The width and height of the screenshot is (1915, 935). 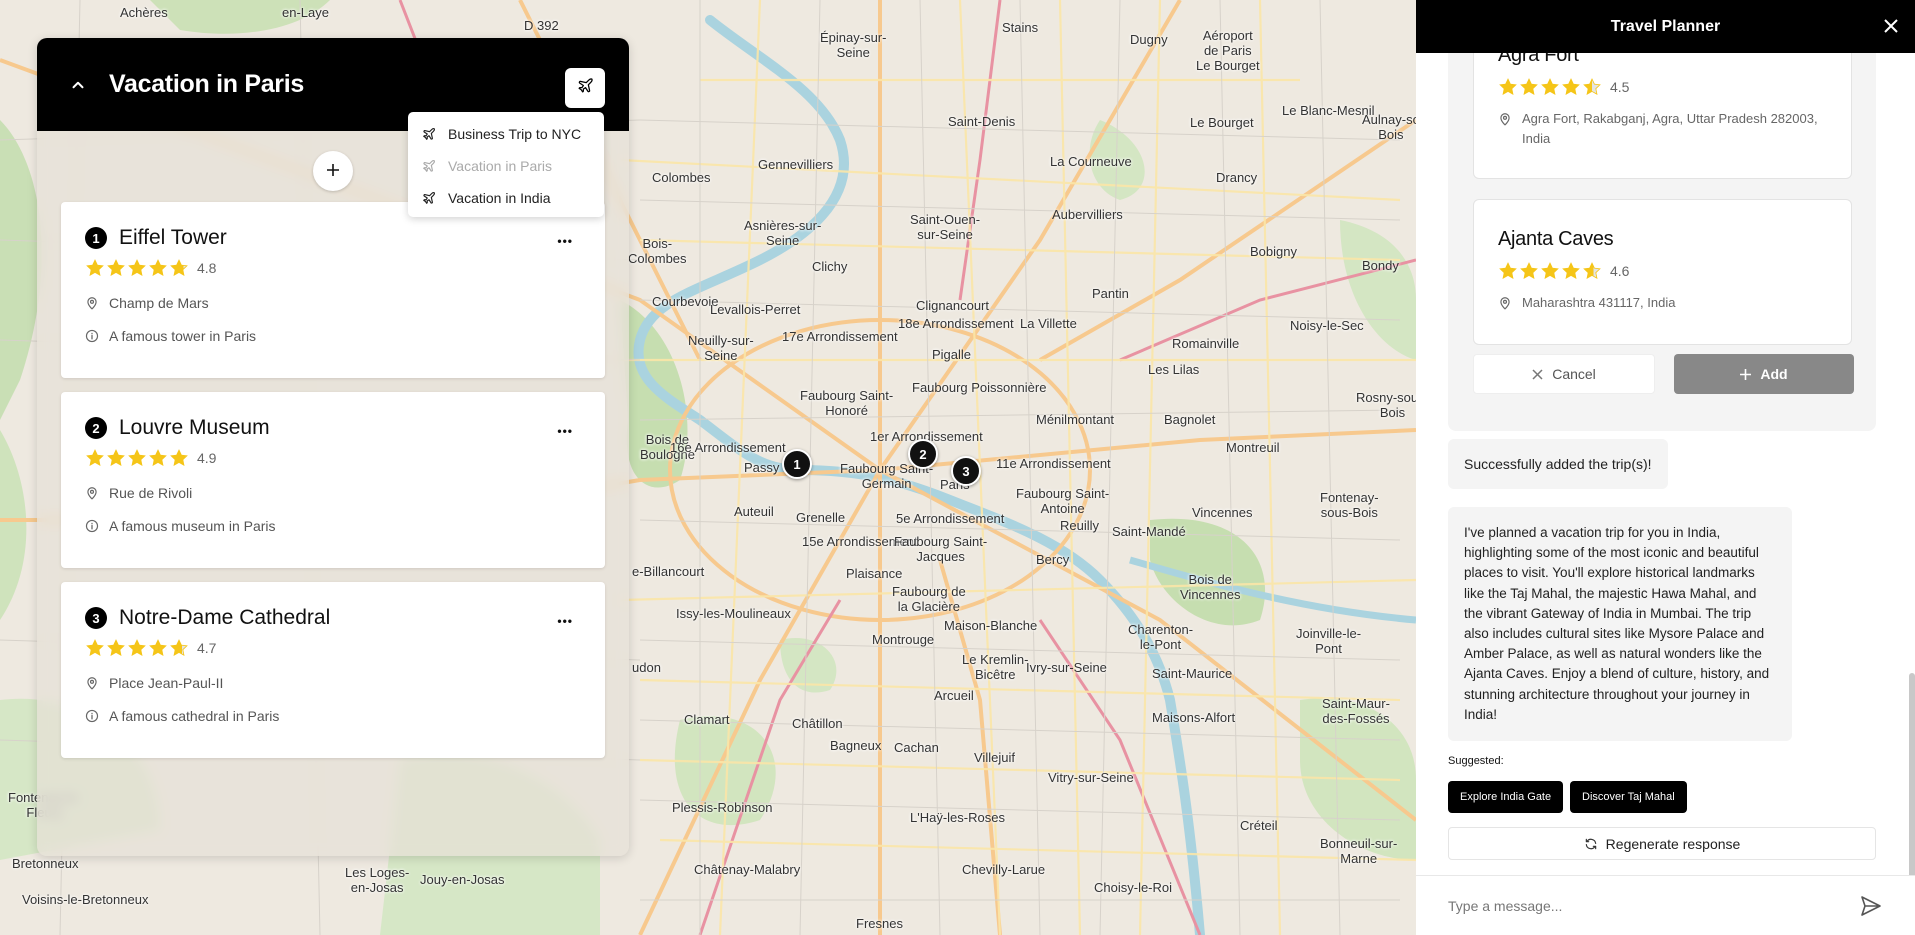 What do you see at coordinates (1149, 39) in the screenshot?
I see `map-place-label: Dugny` at bounding box center [1149, 39].